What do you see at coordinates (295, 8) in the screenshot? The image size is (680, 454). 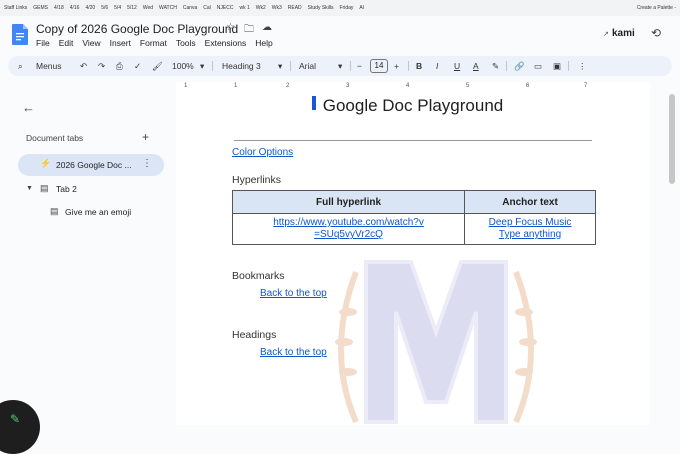 I see `bookmark-item: READ` at bounding box center [295, 8].